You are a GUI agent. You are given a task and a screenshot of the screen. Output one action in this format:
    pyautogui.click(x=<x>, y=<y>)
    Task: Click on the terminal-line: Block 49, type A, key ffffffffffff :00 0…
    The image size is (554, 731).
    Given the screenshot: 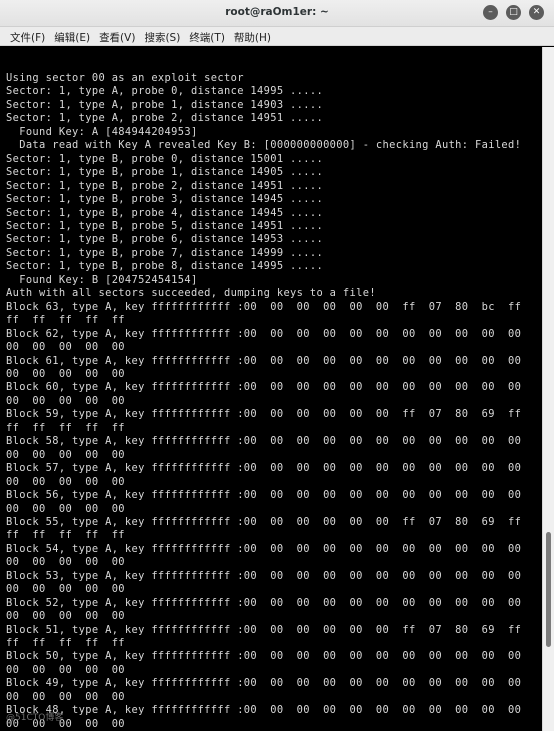 What is the action you would take?
    pyautogui.click(x=264, y=683)
    